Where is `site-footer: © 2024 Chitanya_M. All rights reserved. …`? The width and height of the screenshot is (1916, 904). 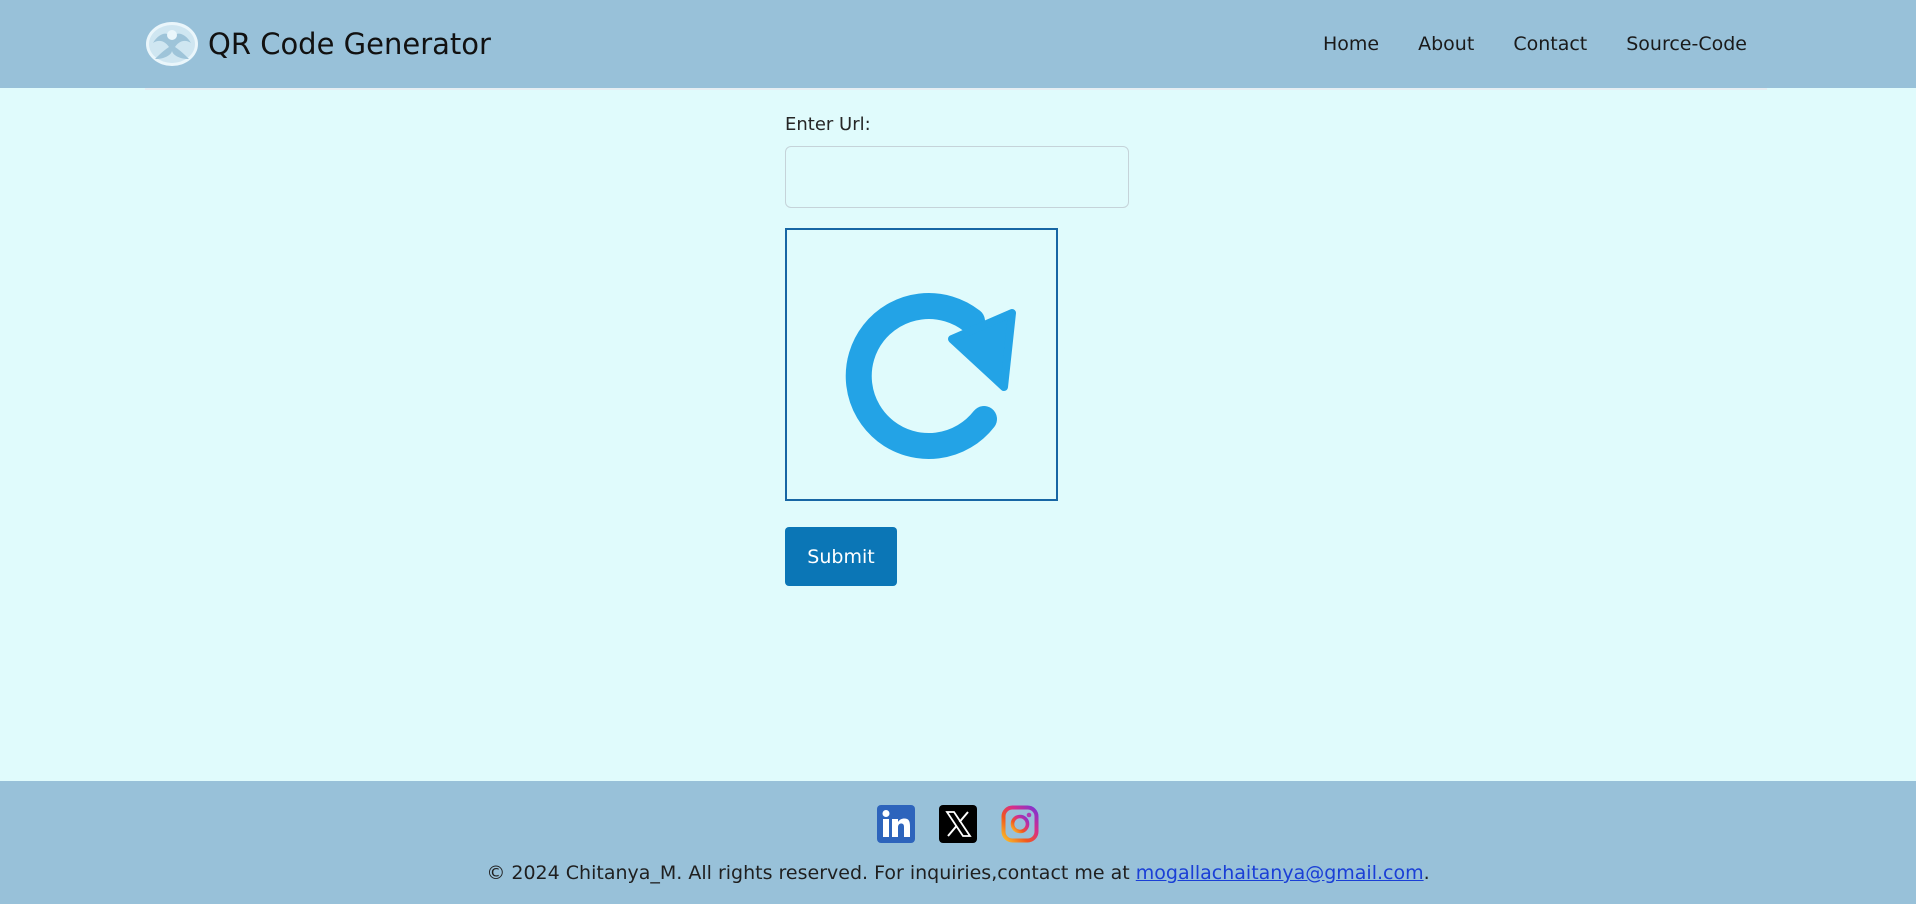
site-footer: © 2024 Chitanya_M. All rights reserved. … is located at coordinates (958, 842).